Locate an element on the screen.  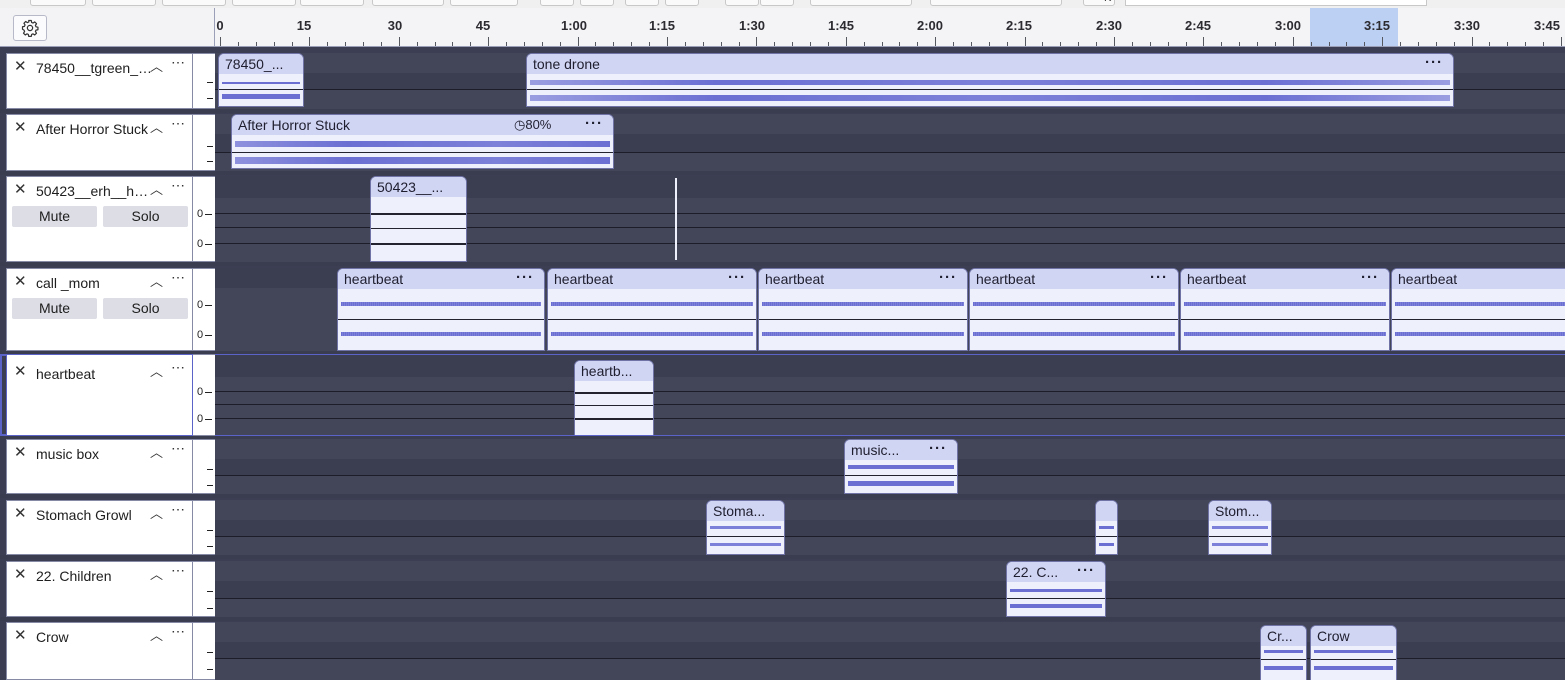
toolbar-search-input is located at coordinates (1276, 3).